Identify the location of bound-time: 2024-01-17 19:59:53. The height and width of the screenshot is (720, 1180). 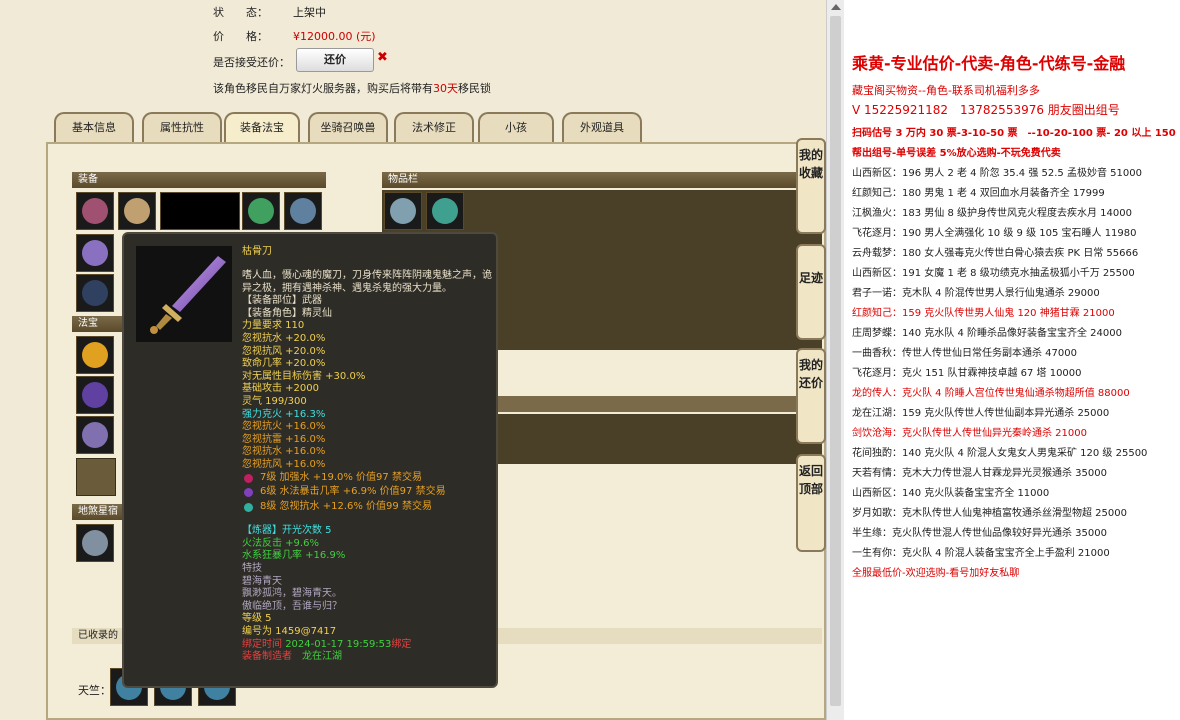
(338, 644).